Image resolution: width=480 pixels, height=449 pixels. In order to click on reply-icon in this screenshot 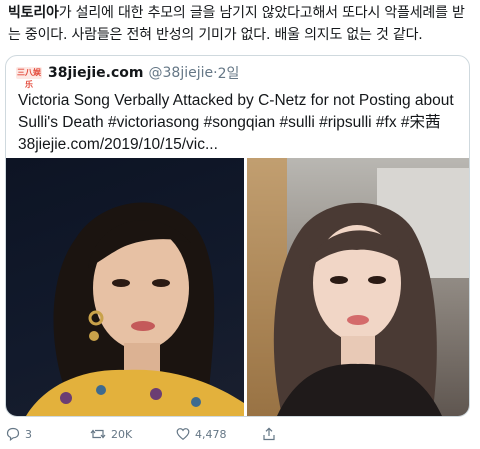, I will do `click(13, 434)`.